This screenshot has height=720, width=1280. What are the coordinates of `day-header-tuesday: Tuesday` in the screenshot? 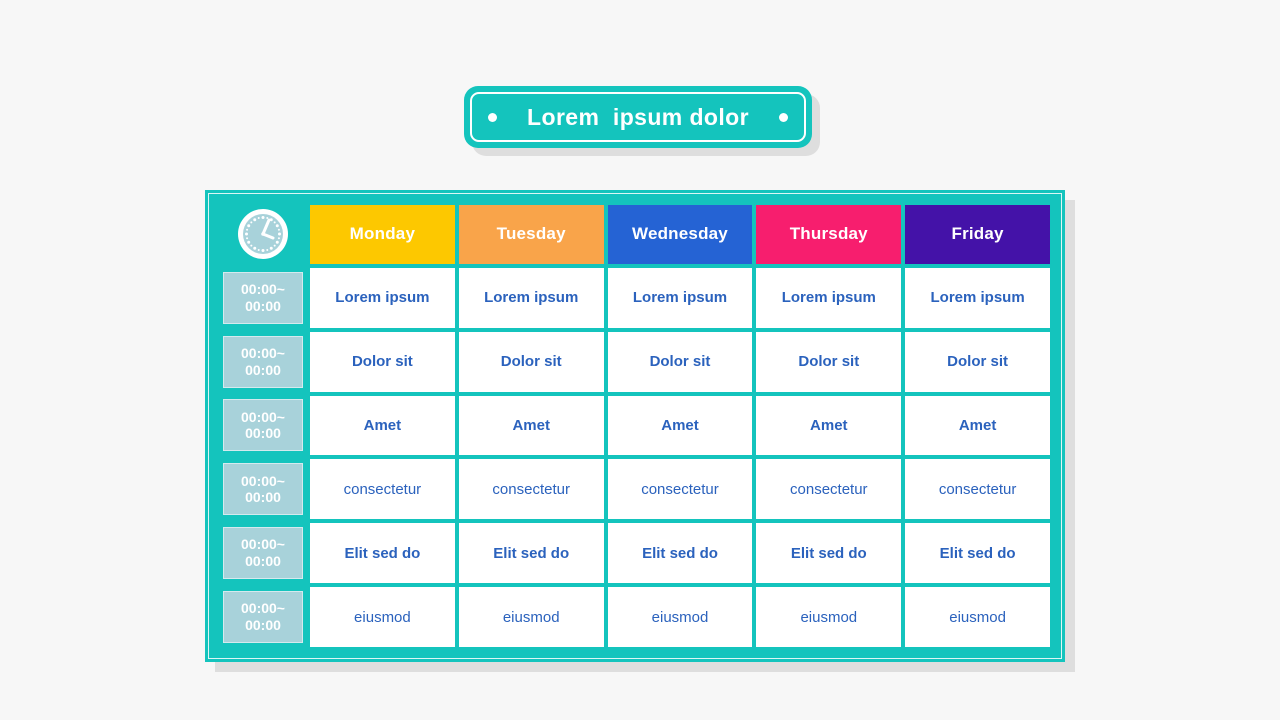 It's located at (531, 234).